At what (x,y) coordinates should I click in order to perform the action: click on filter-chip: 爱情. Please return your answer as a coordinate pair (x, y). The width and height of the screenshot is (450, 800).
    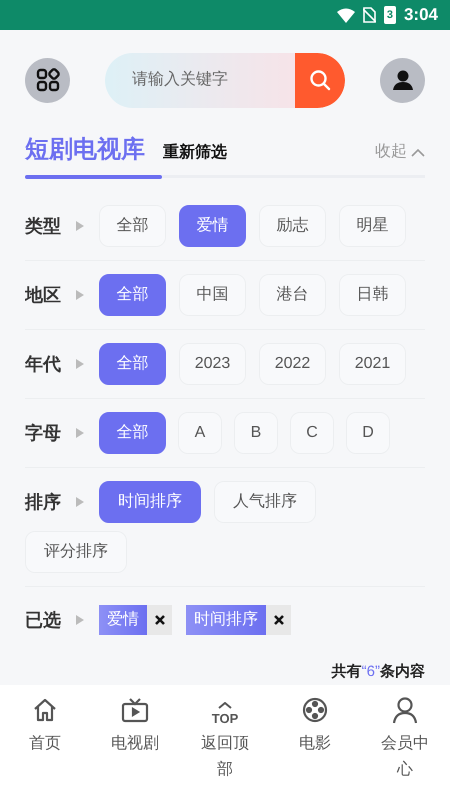
    Looking at the image, I should click on (212, 226).